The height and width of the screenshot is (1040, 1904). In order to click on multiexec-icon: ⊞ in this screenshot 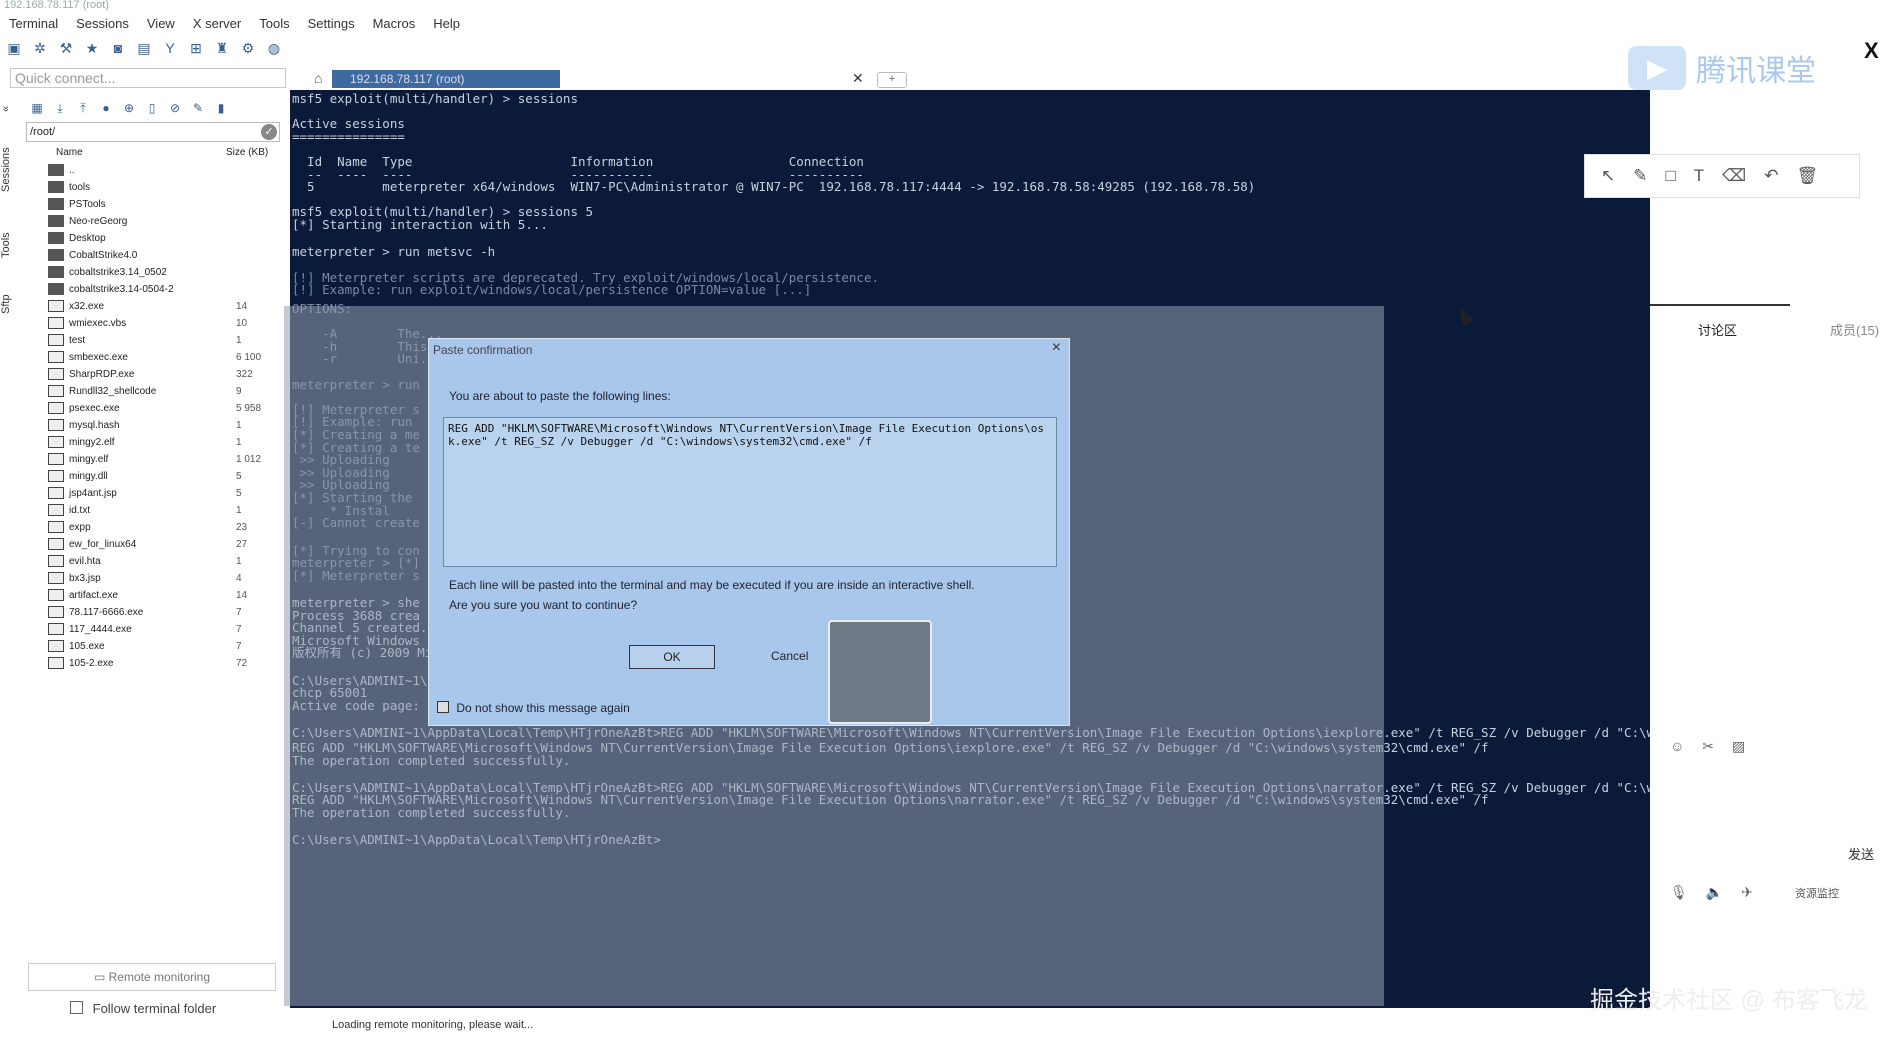, I will do `click(196, 48)`.